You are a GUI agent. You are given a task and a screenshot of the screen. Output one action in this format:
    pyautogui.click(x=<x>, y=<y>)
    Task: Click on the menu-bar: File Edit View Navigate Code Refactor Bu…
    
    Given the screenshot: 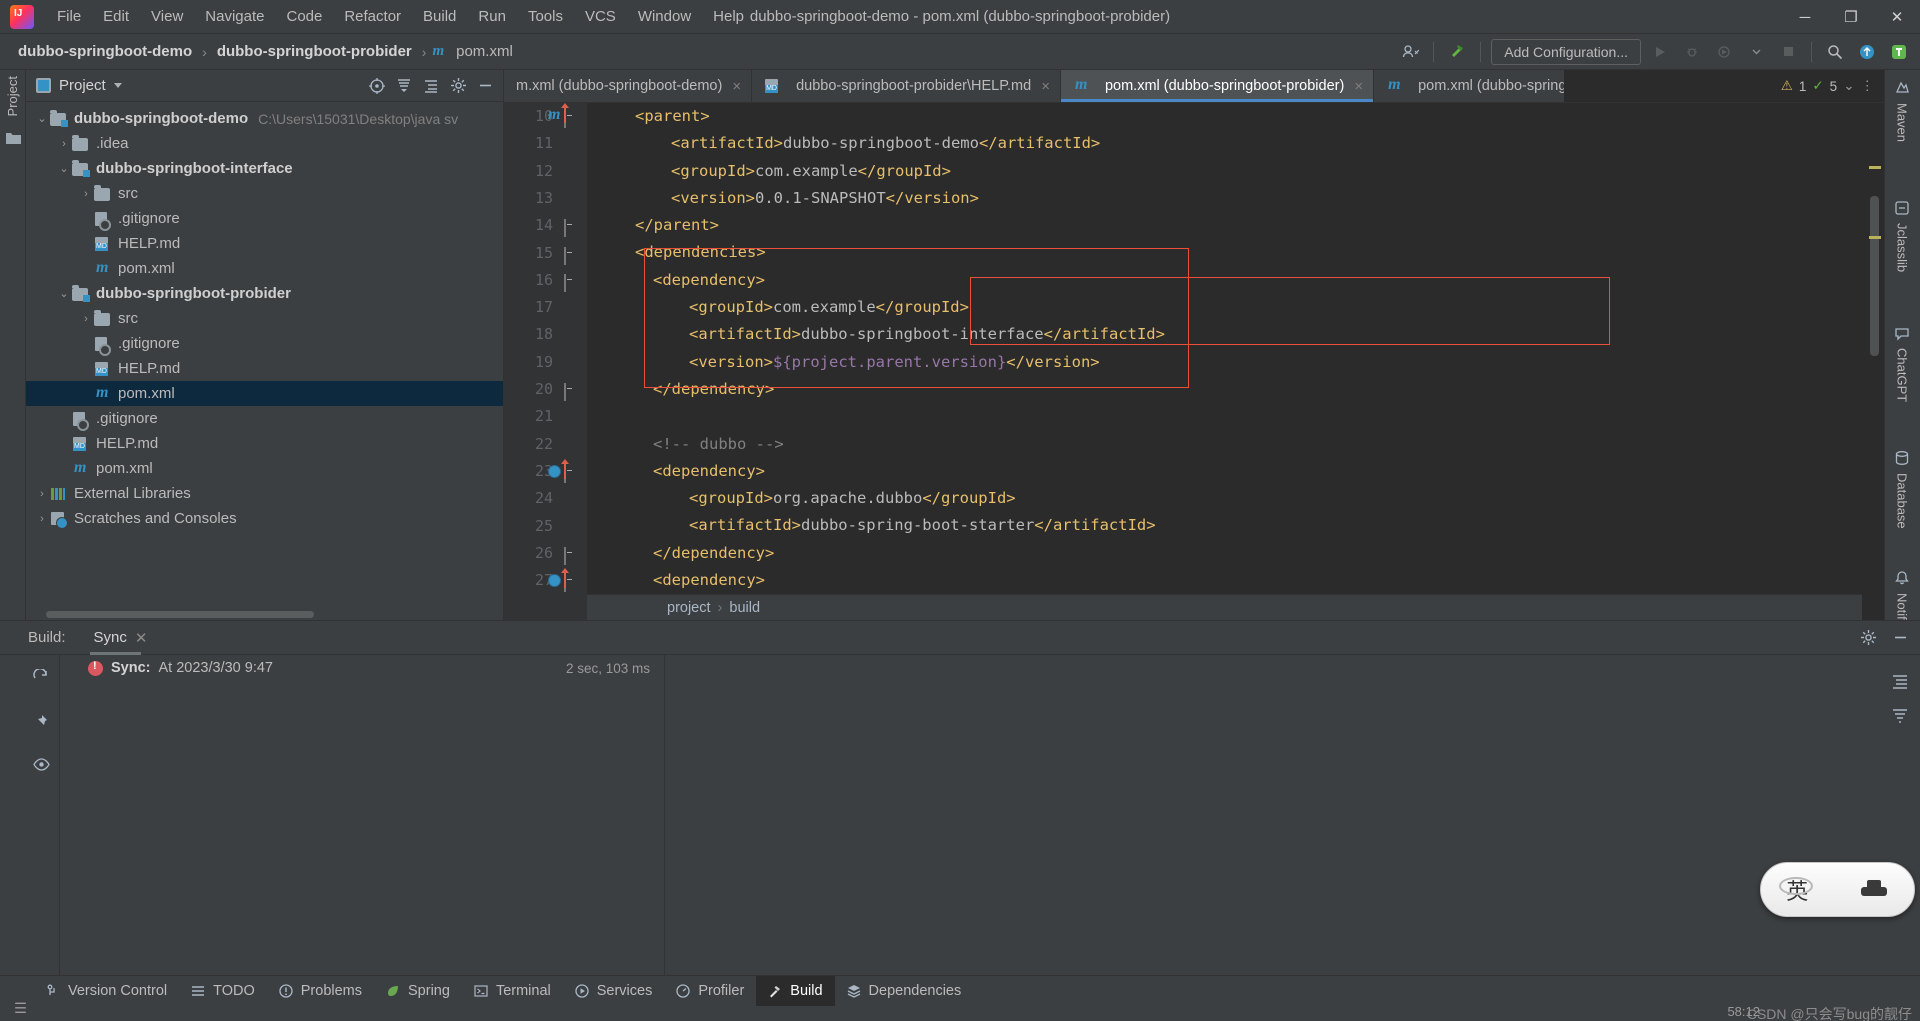 What is the action you would take?
    pyautogui.click(x=400, y=16)
    